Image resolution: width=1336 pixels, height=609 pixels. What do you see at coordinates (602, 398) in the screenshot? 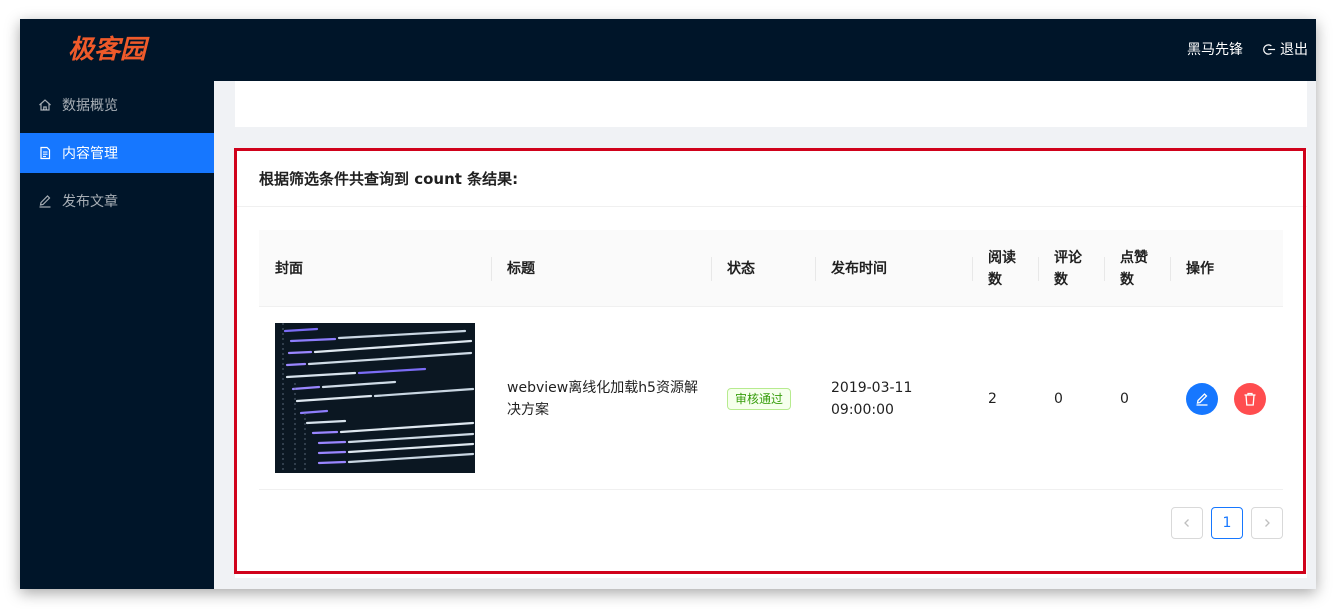
I see `article-title: webview离线化加载h5资源解决方案` at bounding box center [602, 398].